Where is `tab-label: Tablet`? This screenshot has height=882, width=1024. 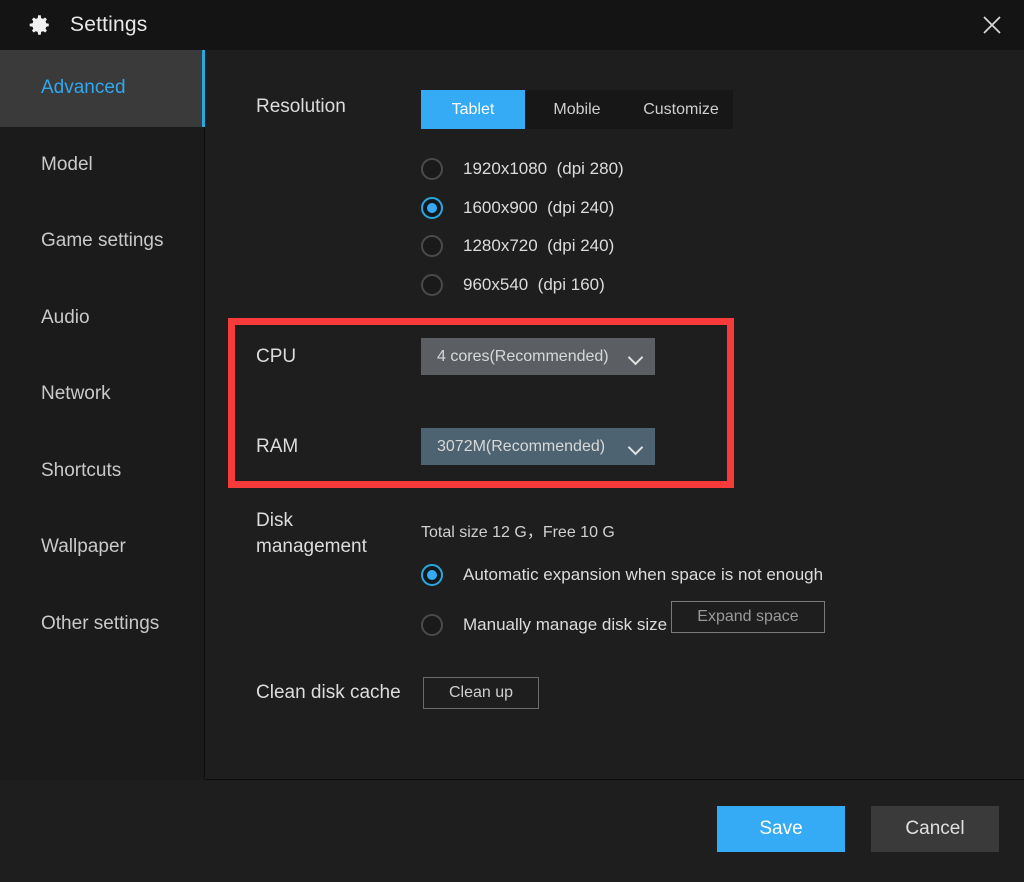
tab-label: Tablet is located at coordinates (473, 109).